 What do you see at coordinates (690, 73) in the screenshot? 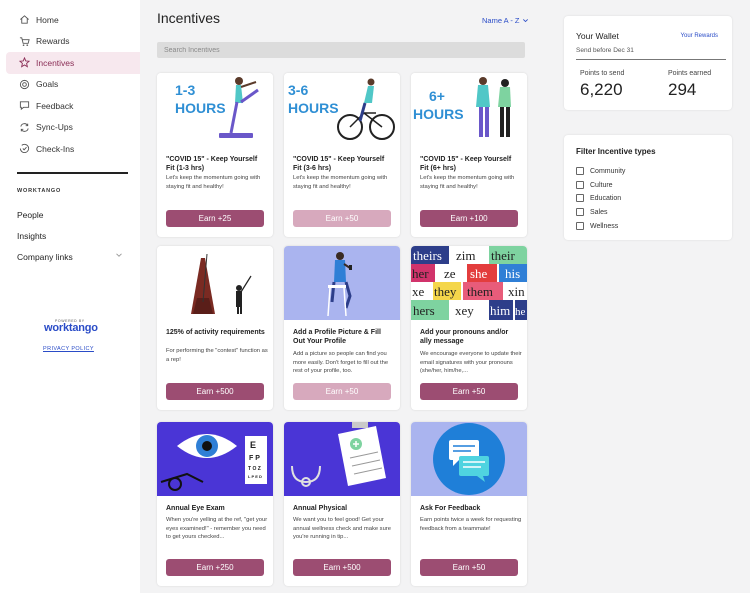
I see `points-earned-label: Points earned` at bounding box center [690, 73].